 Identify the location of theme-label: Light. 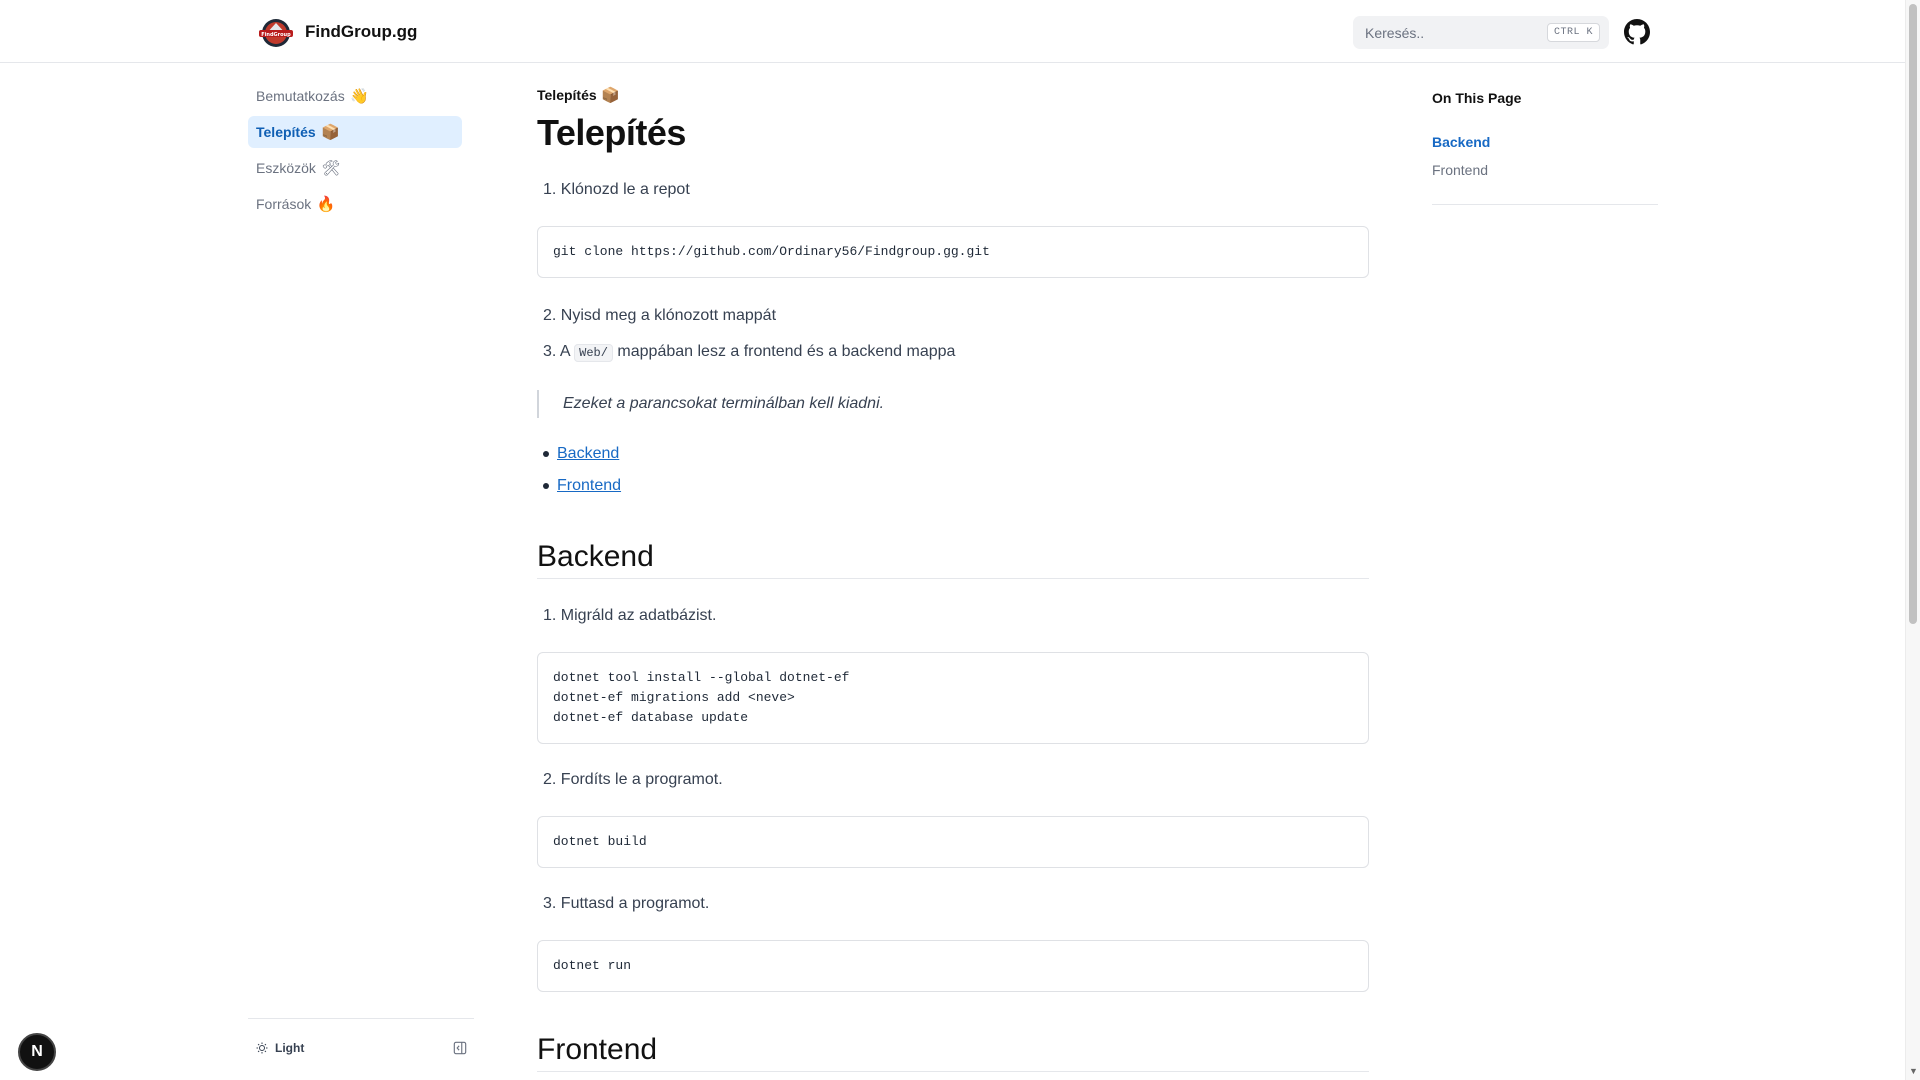
(290, 1048).